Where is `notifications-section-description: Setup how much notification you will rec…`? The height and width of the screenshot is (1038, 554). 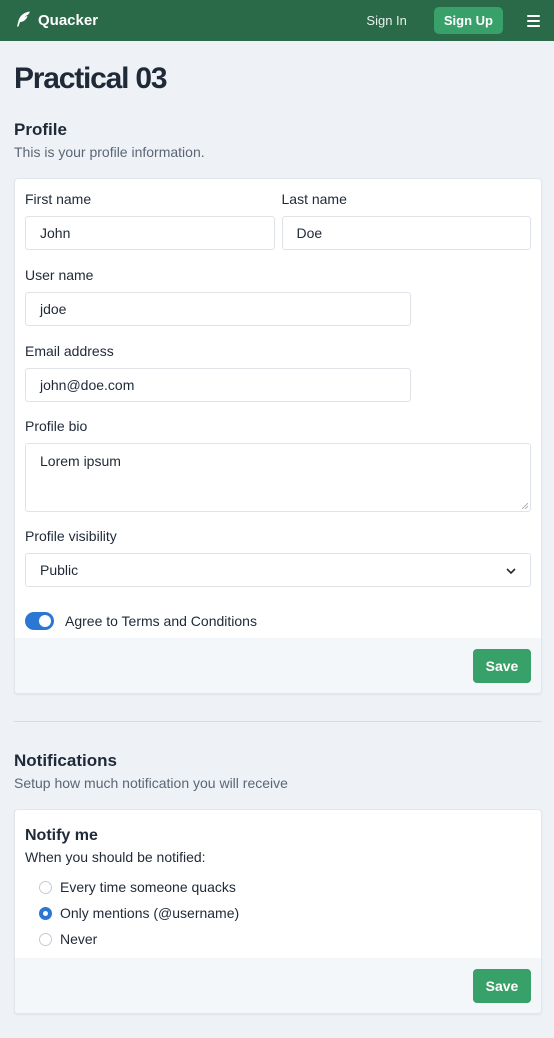 notifications-section-description: Setup how much notification you will rec… is located at coordinates (151, 783).